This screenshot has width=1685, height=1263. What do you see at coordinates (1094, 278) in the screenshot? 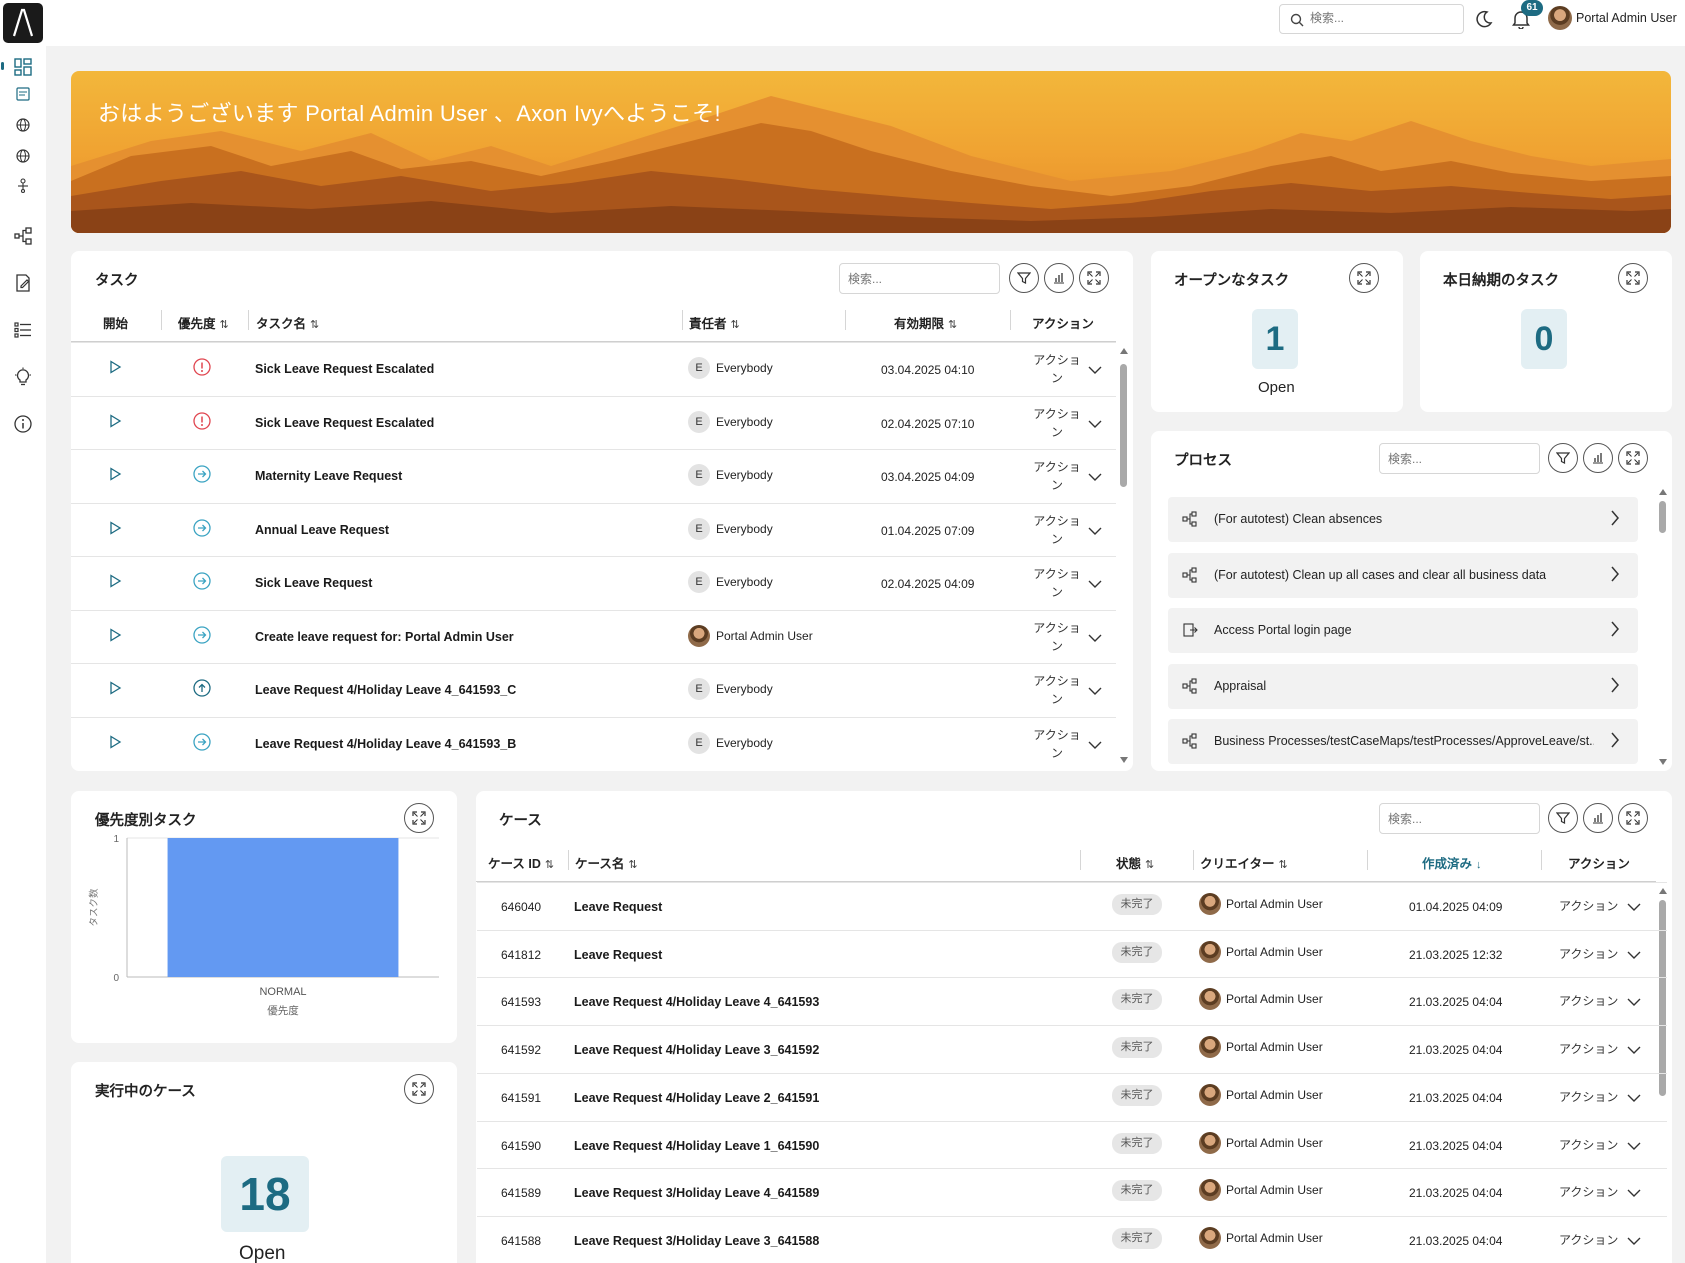
I see `task-expand-button` at bounding box center [1094, 278].